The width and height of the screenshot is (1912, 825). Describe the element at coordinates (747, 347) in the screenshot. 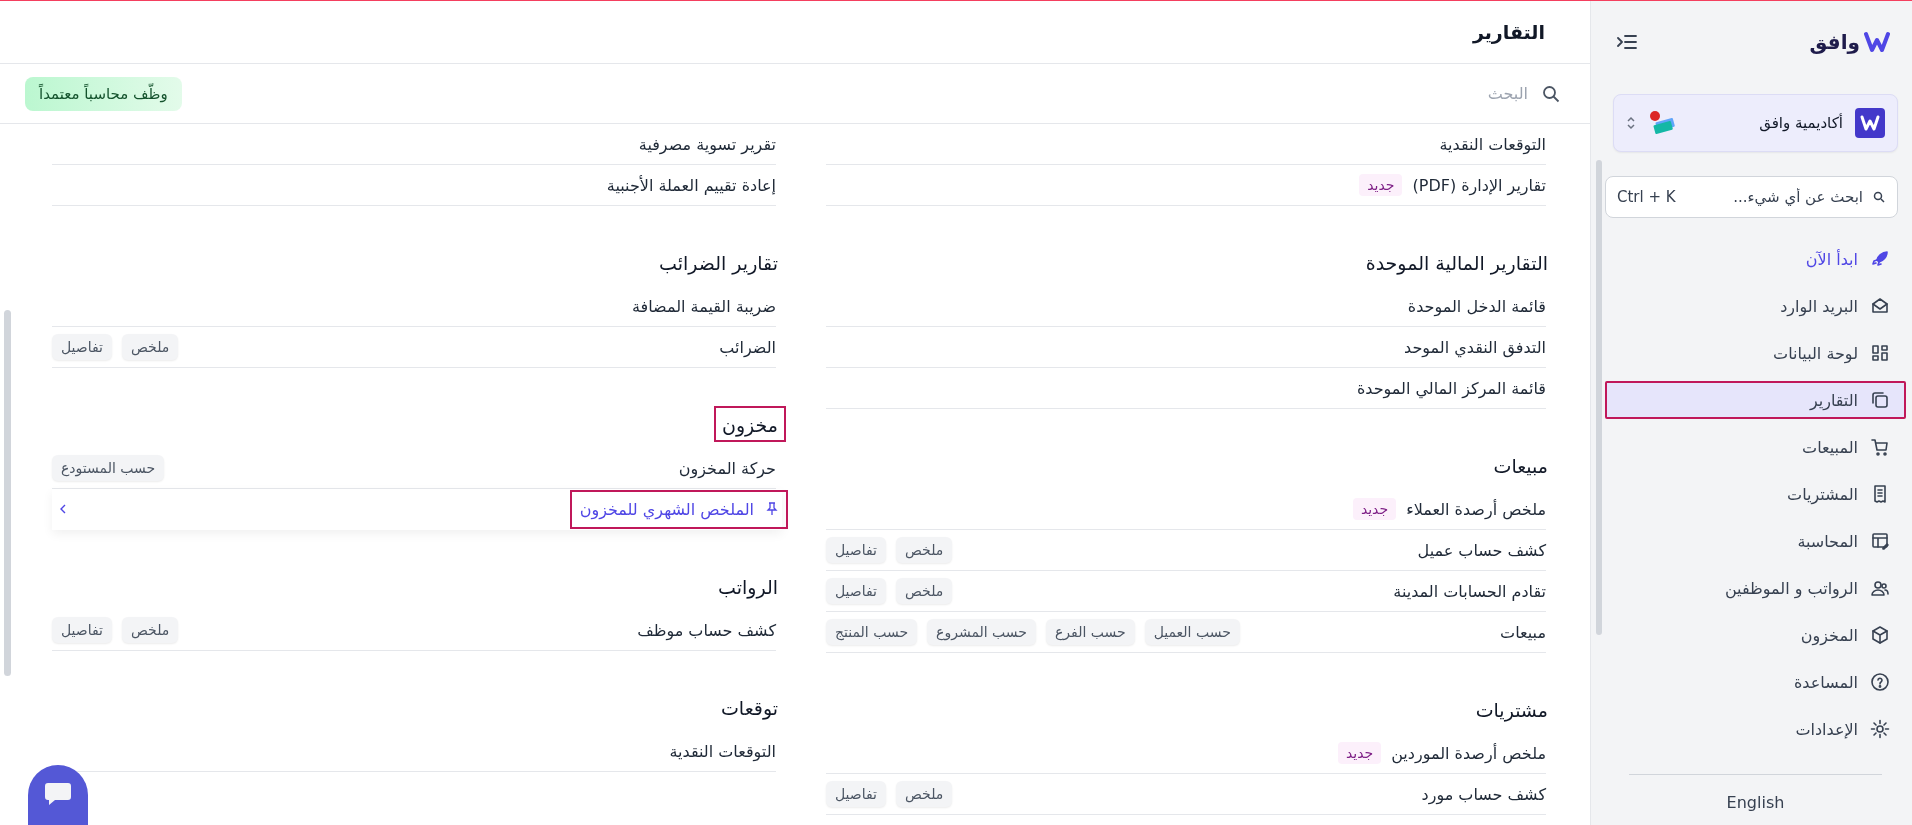

I see `report-link: الضرائب` at that location.